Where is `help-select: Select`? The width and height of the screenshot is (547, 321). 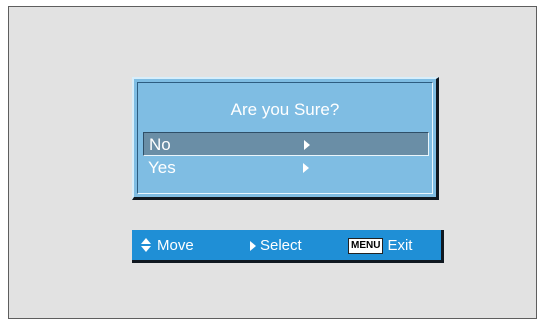
help-select: Select is located at coordinates (276, 245).